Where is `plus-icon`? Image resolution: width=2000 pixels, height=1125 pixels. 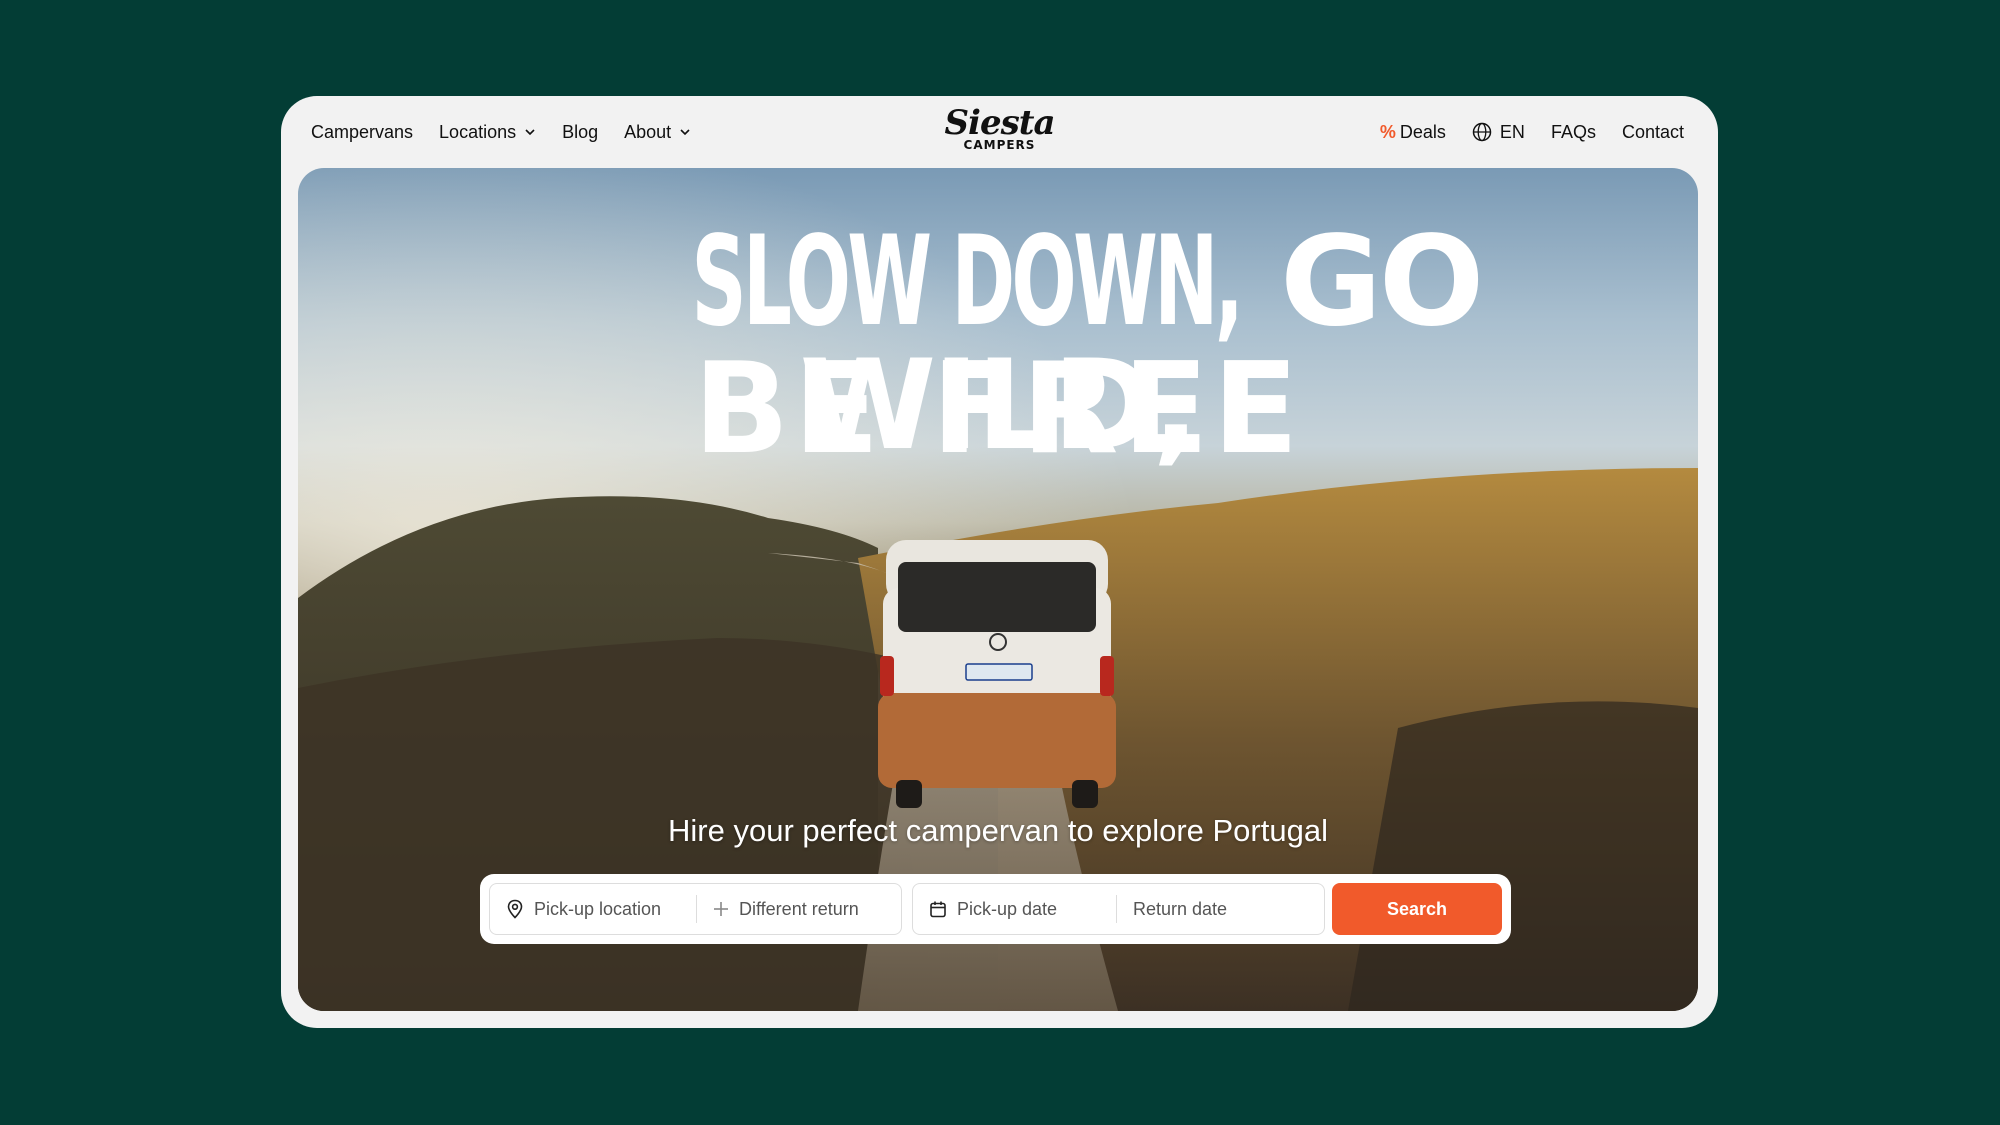 plus-icon is located at coordinates (721, 909).